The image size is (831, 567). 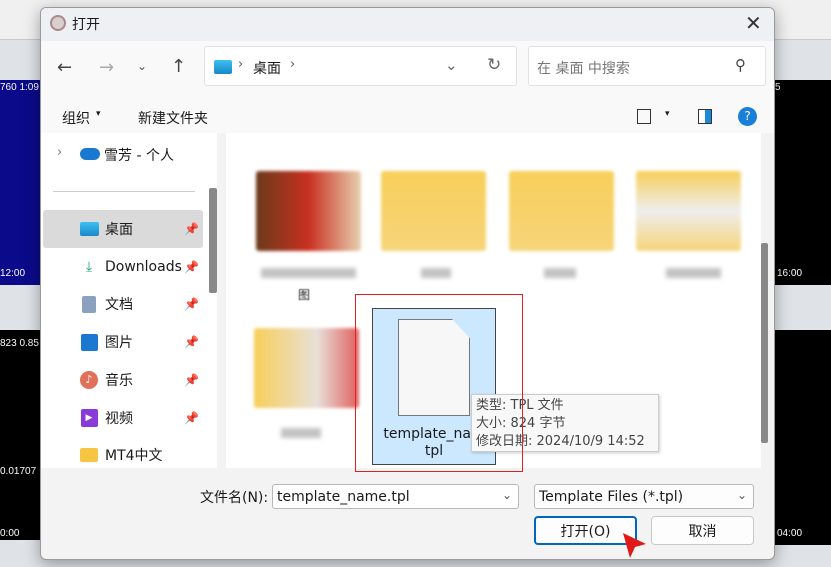 I want to click on price-label: 823 0.85, so click(x=19, y=343).